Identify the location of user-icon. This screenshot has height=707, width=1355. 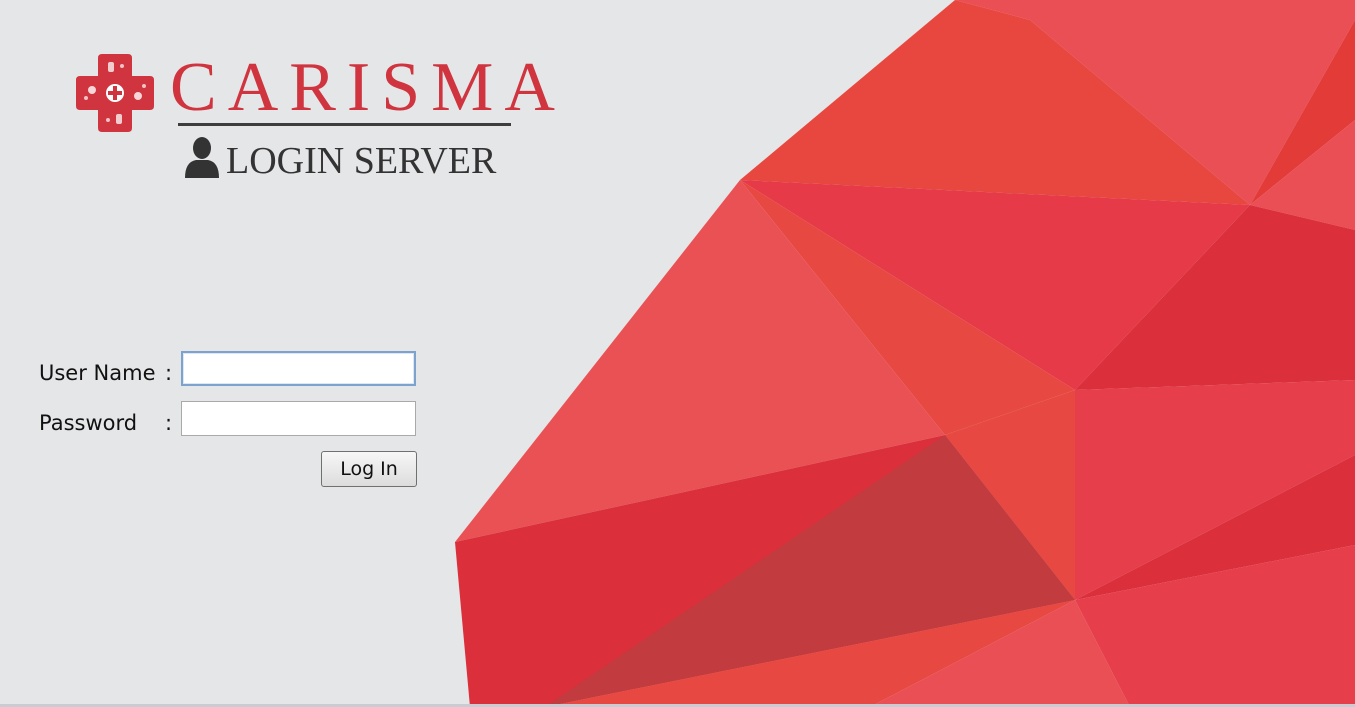
(202, 157).